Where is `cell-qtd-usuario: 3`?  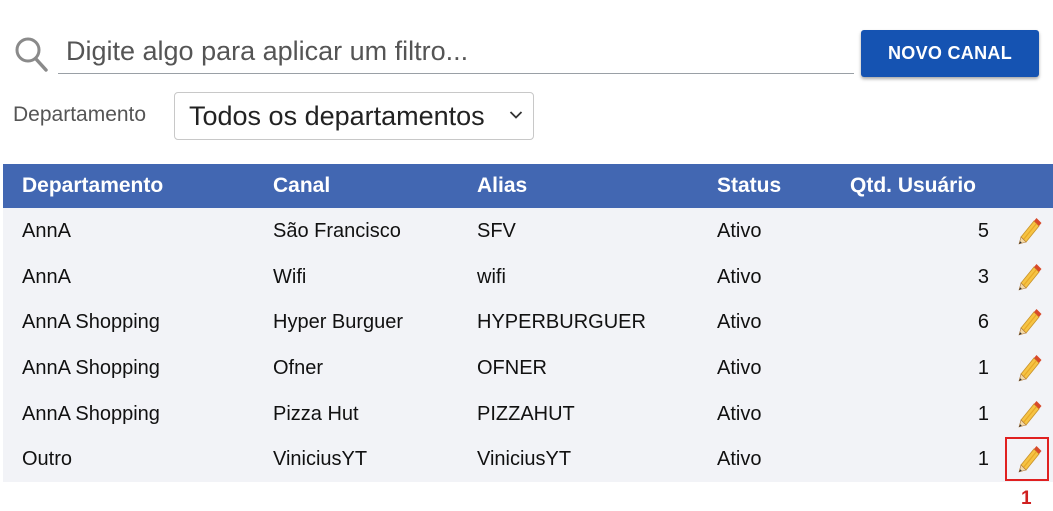
cell-qtd-usuario: 3 is located at coordinates (983, 276).